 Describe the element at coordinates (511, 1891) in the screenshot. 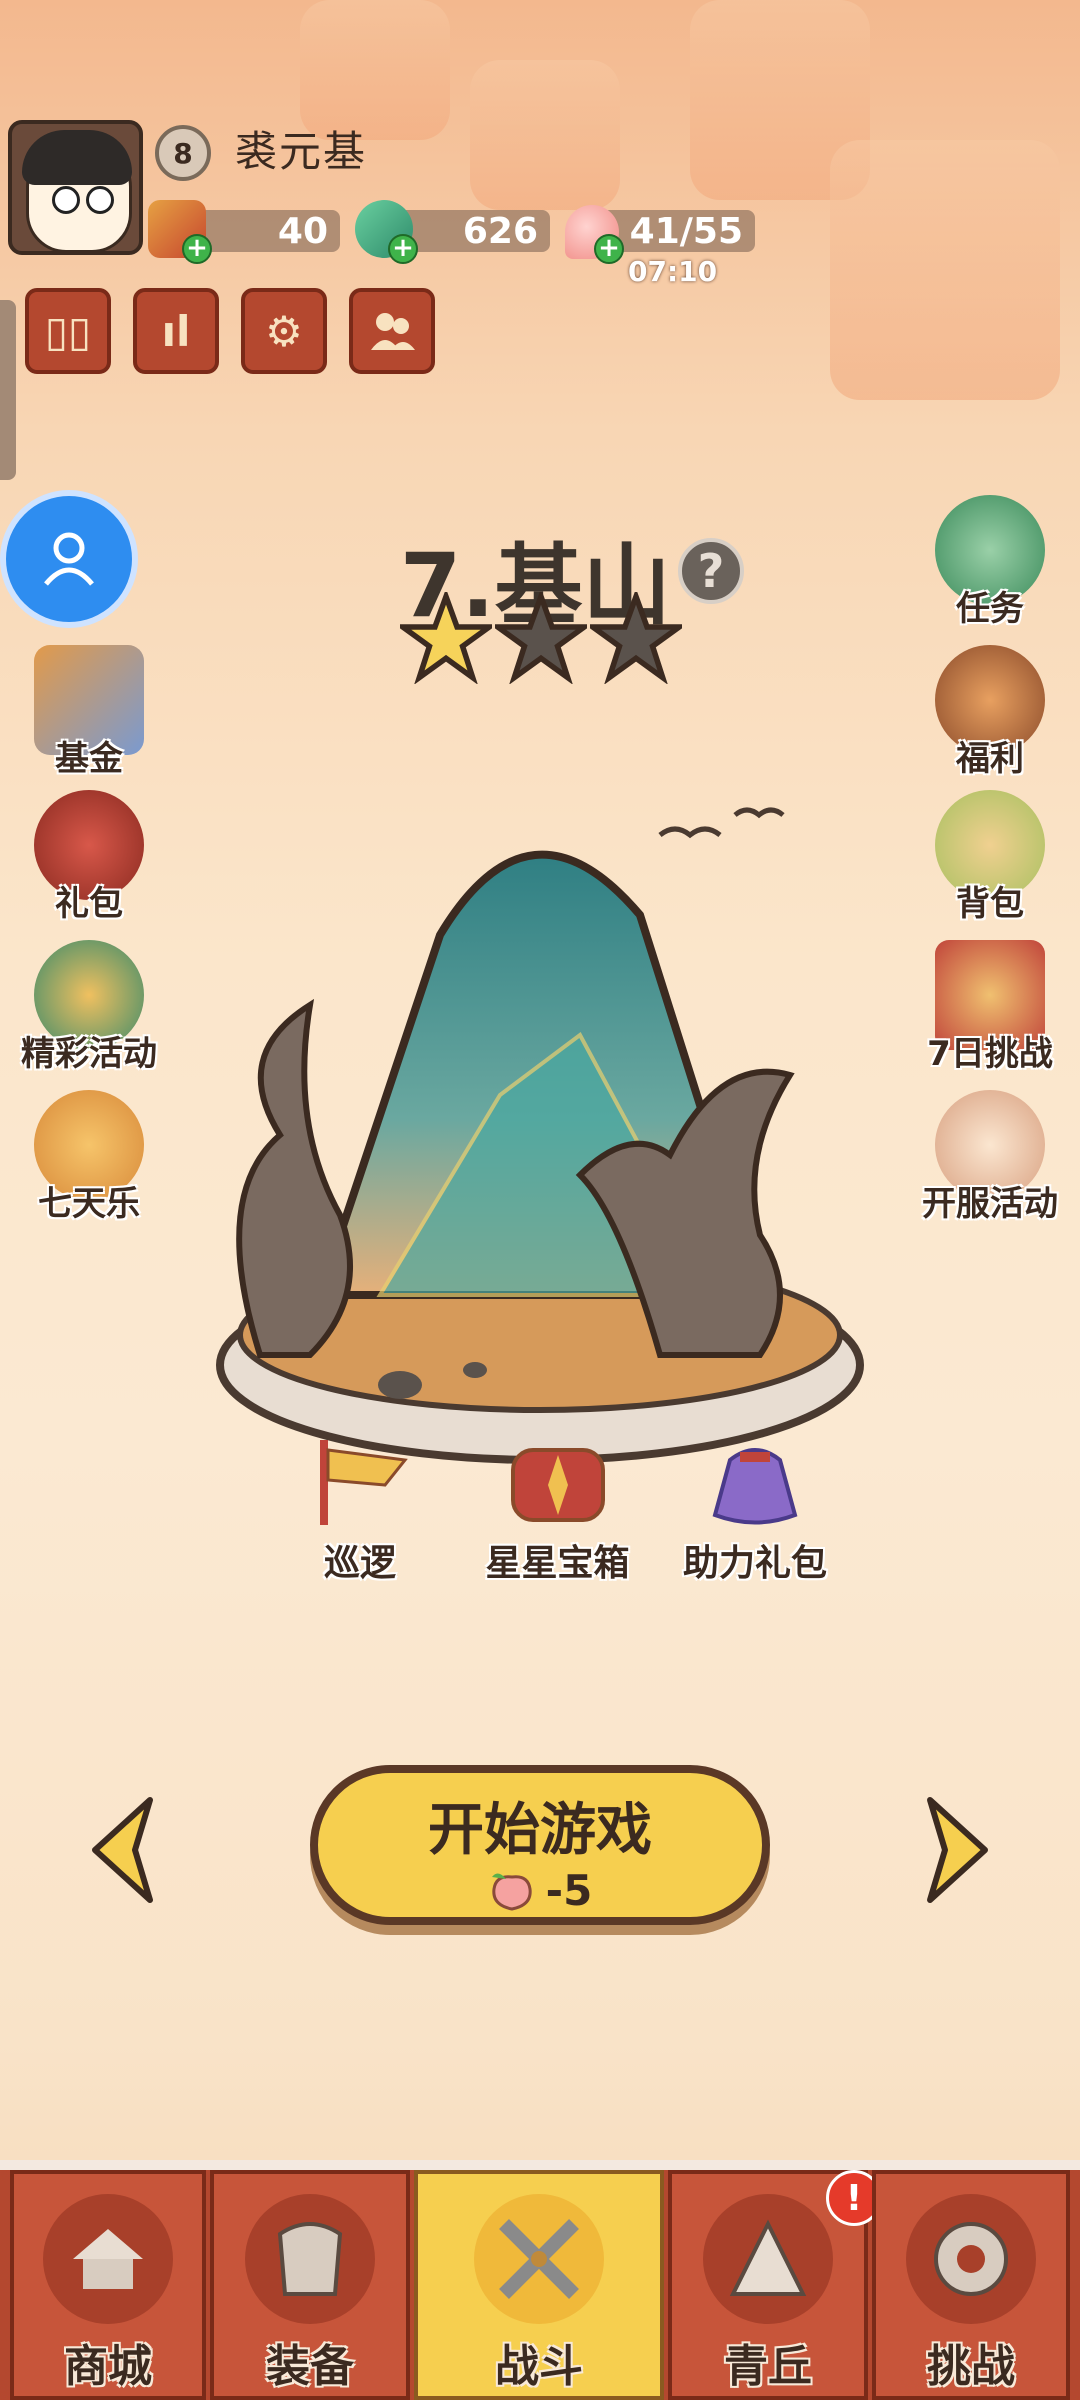

I see `peach-icon` at that location.